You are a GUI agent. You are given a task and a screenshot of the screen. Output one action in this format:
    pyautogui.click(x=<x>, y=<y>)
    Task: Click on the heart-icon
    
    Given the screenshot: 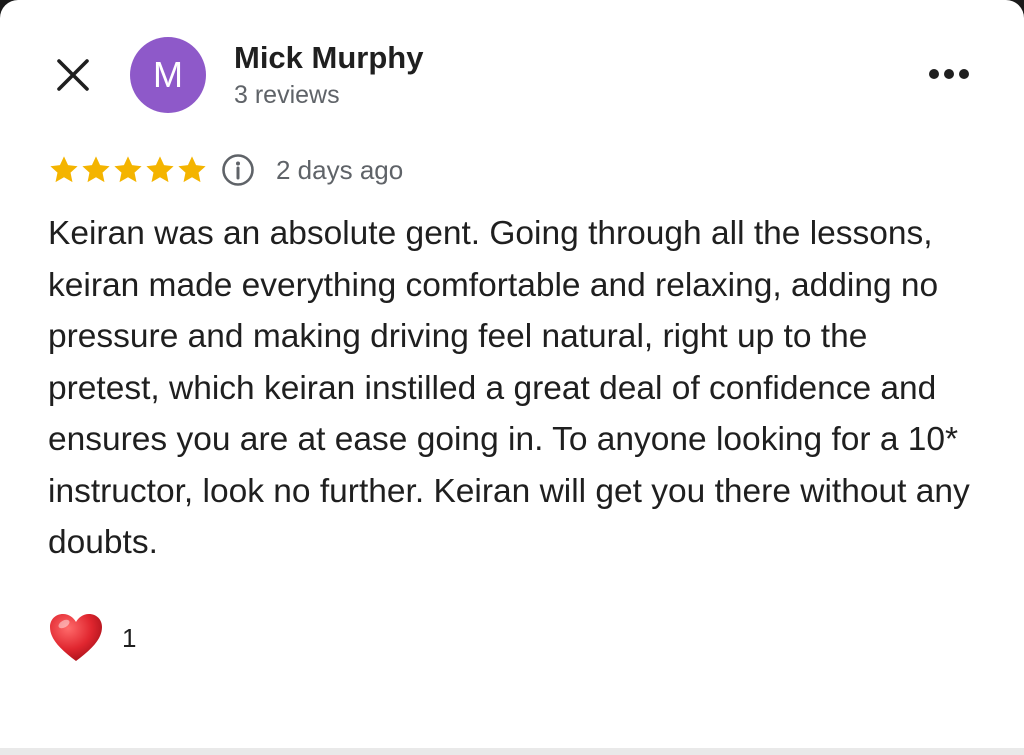 What is the action you would take?
    pyautogui.click(x=76, y=637)
    